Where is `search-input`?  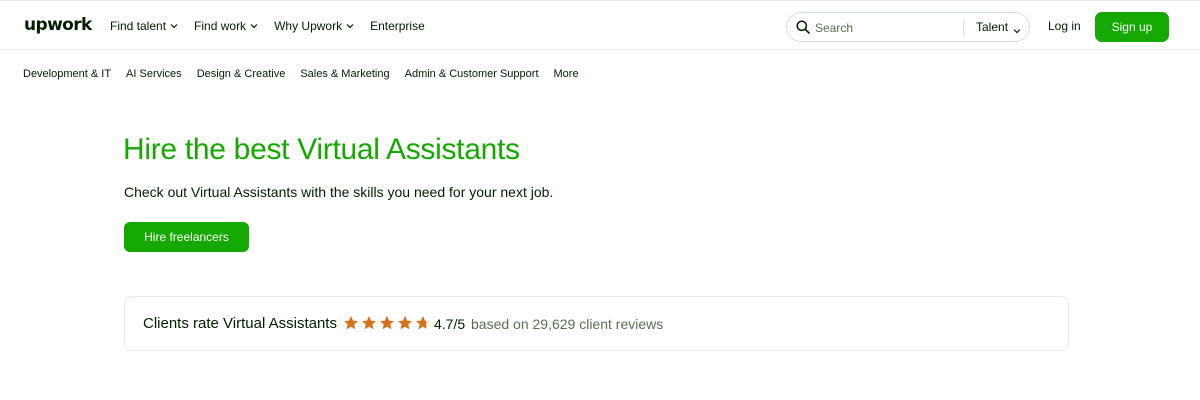 search-input is located at coordinates (885, 27).